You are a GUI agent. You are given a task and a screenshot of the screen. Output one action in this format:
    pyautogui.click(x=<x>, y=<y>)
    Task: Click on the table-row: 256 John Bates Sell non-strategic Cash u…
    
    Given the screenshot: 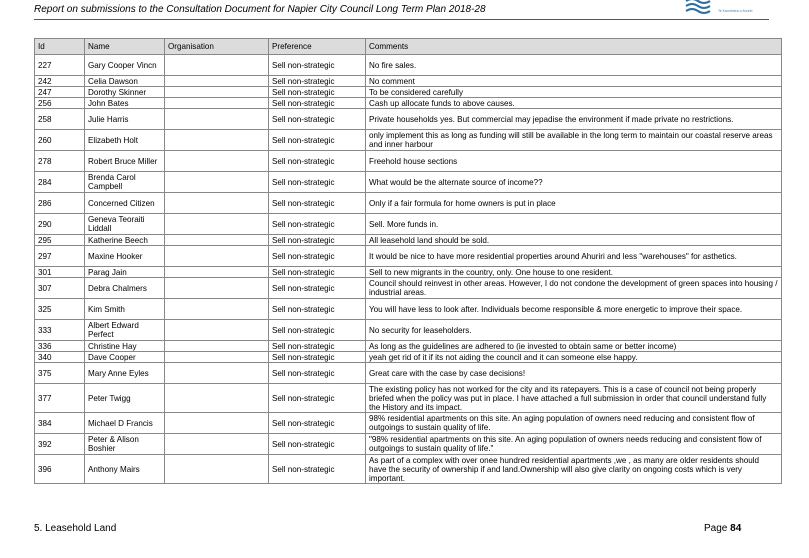 What is the action you would take?
    pyautogui.click(x=408, y=103)
    